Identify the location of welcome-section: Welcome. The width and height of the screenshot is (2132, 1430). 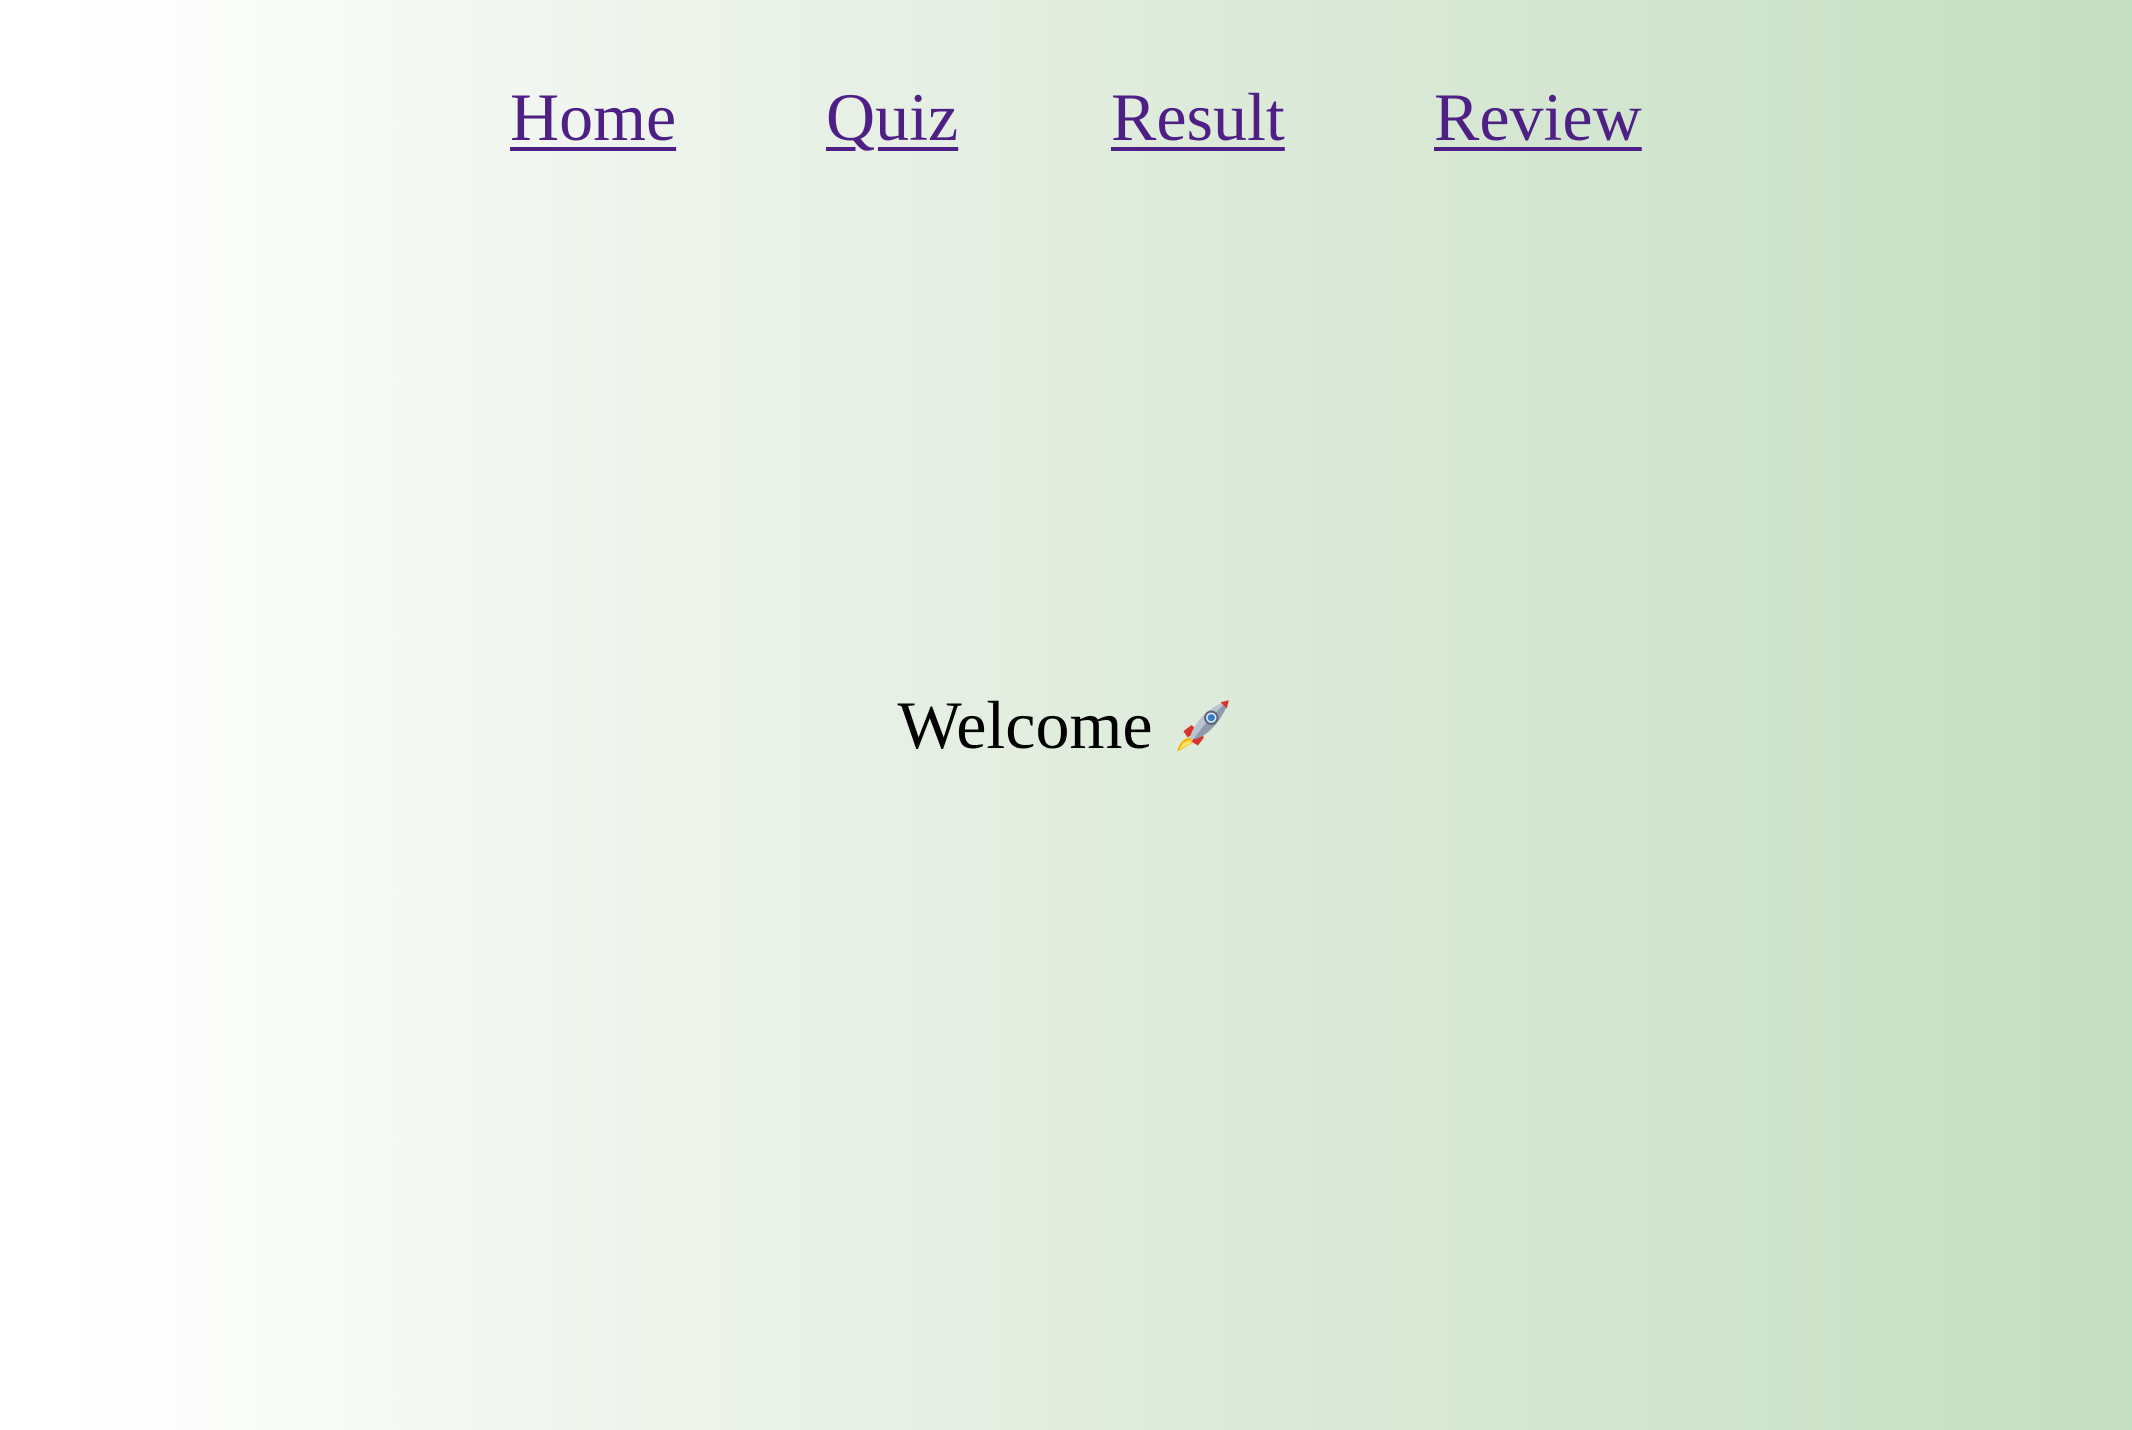
(1066, 725).